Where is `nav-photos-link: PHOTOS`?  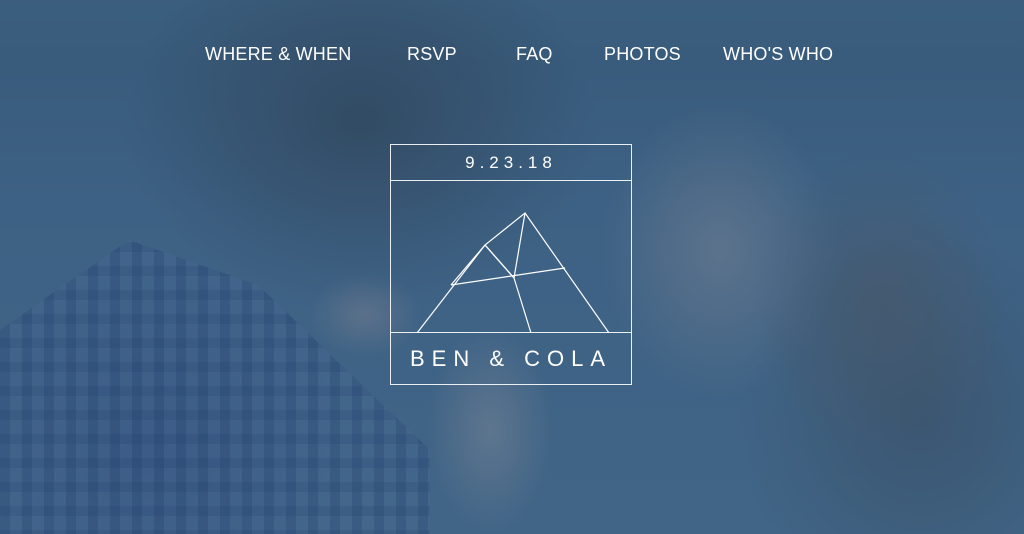
nav-photos-link: PHOTOS is located at coordinates (642, 54).